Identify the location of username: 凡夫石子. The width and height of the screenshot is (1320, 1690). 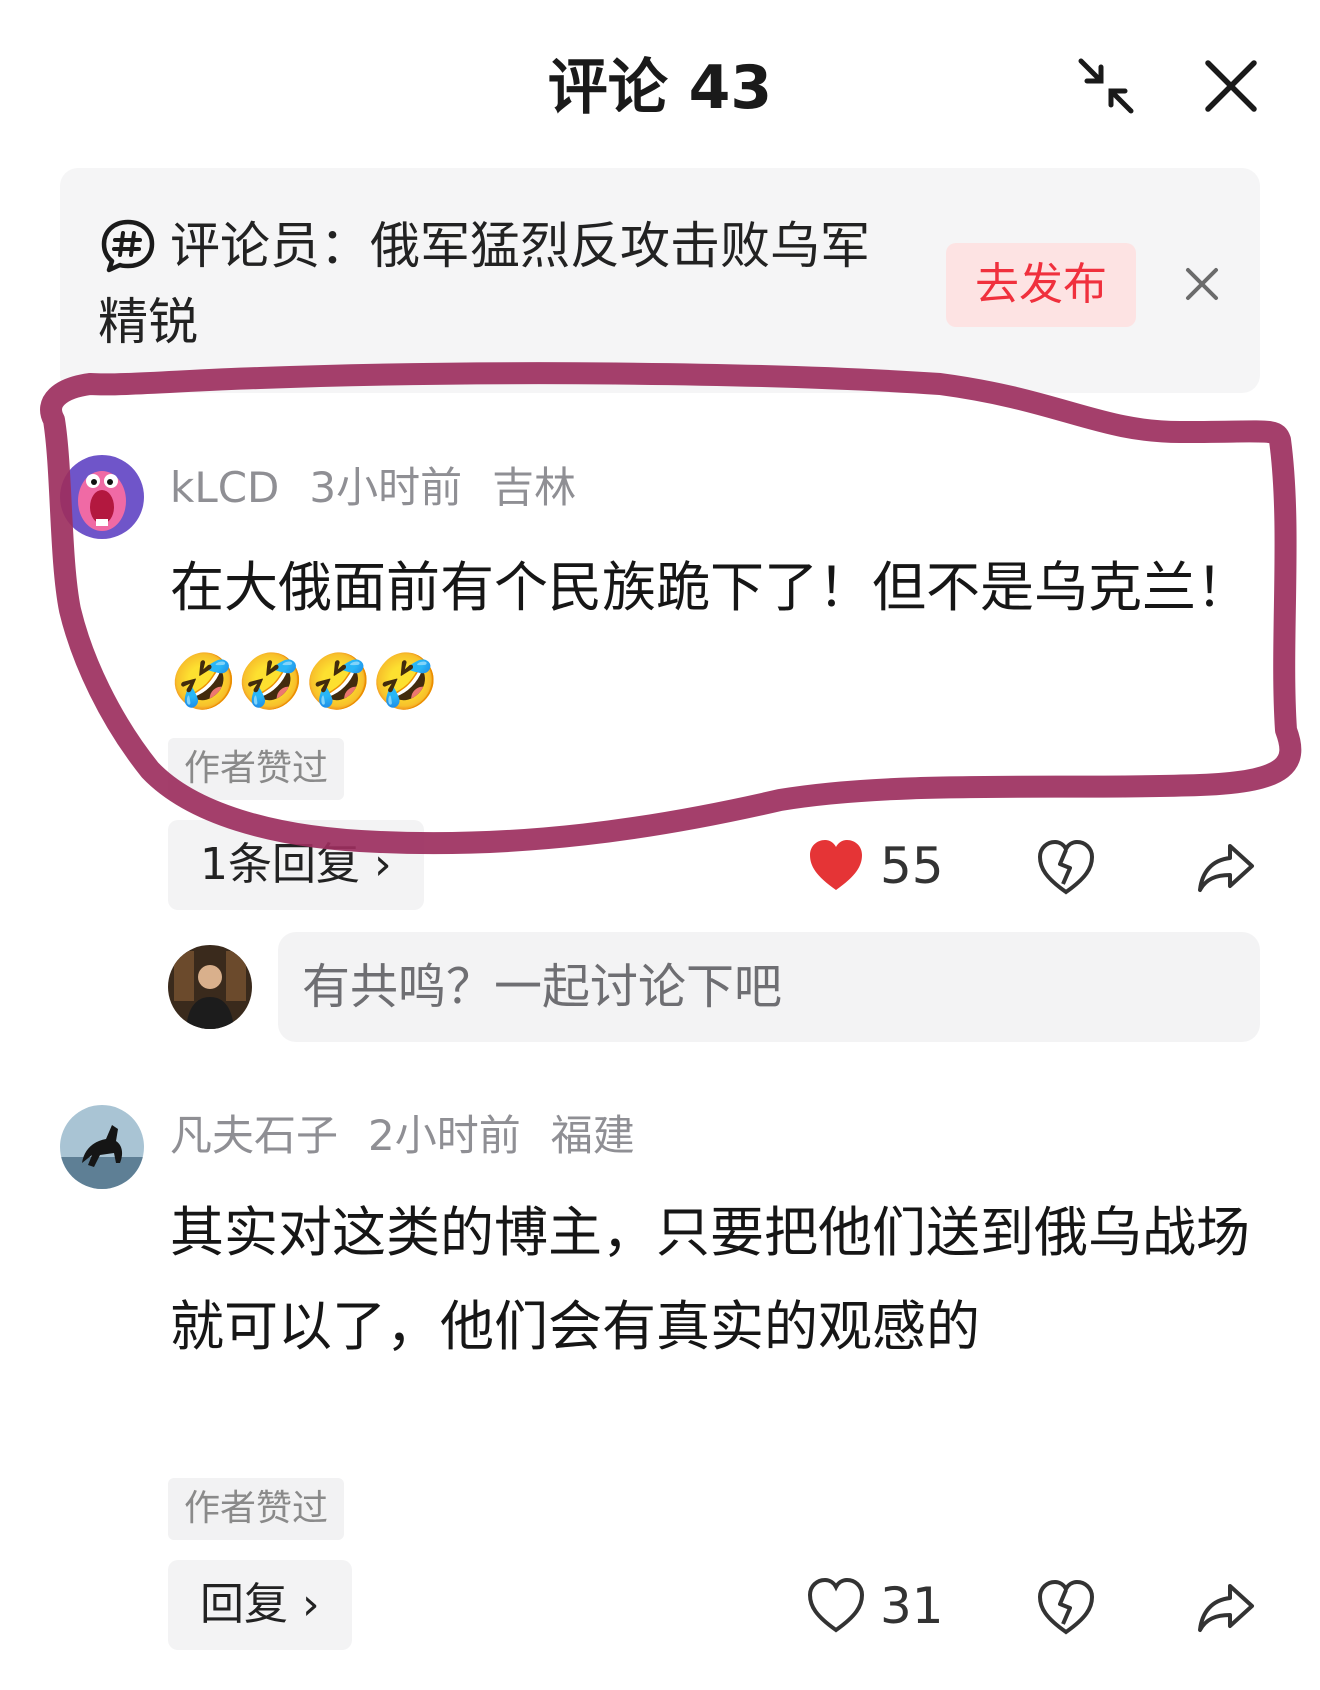
(254, 1135).